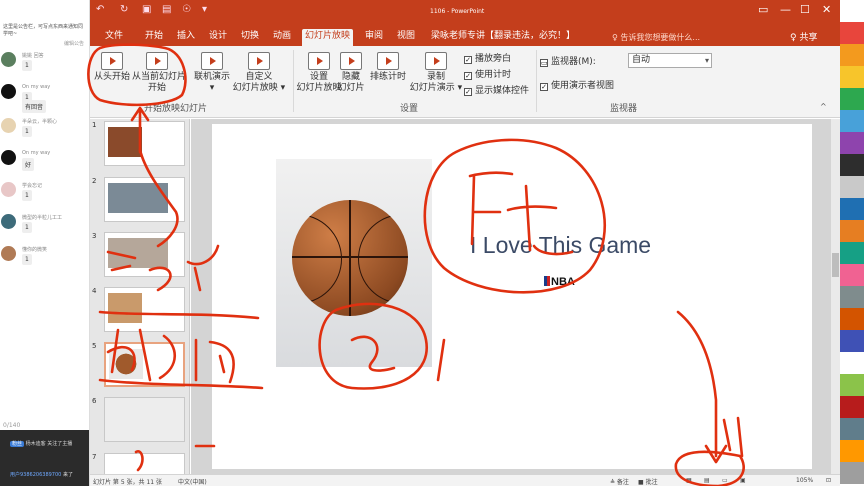 Image resolution: width=864 pixels, height=486 pixels. What do you see at coordinates (27, 259) in the screenshot?
I see `chat-bubble: 1` at bounding box center [27, 259].